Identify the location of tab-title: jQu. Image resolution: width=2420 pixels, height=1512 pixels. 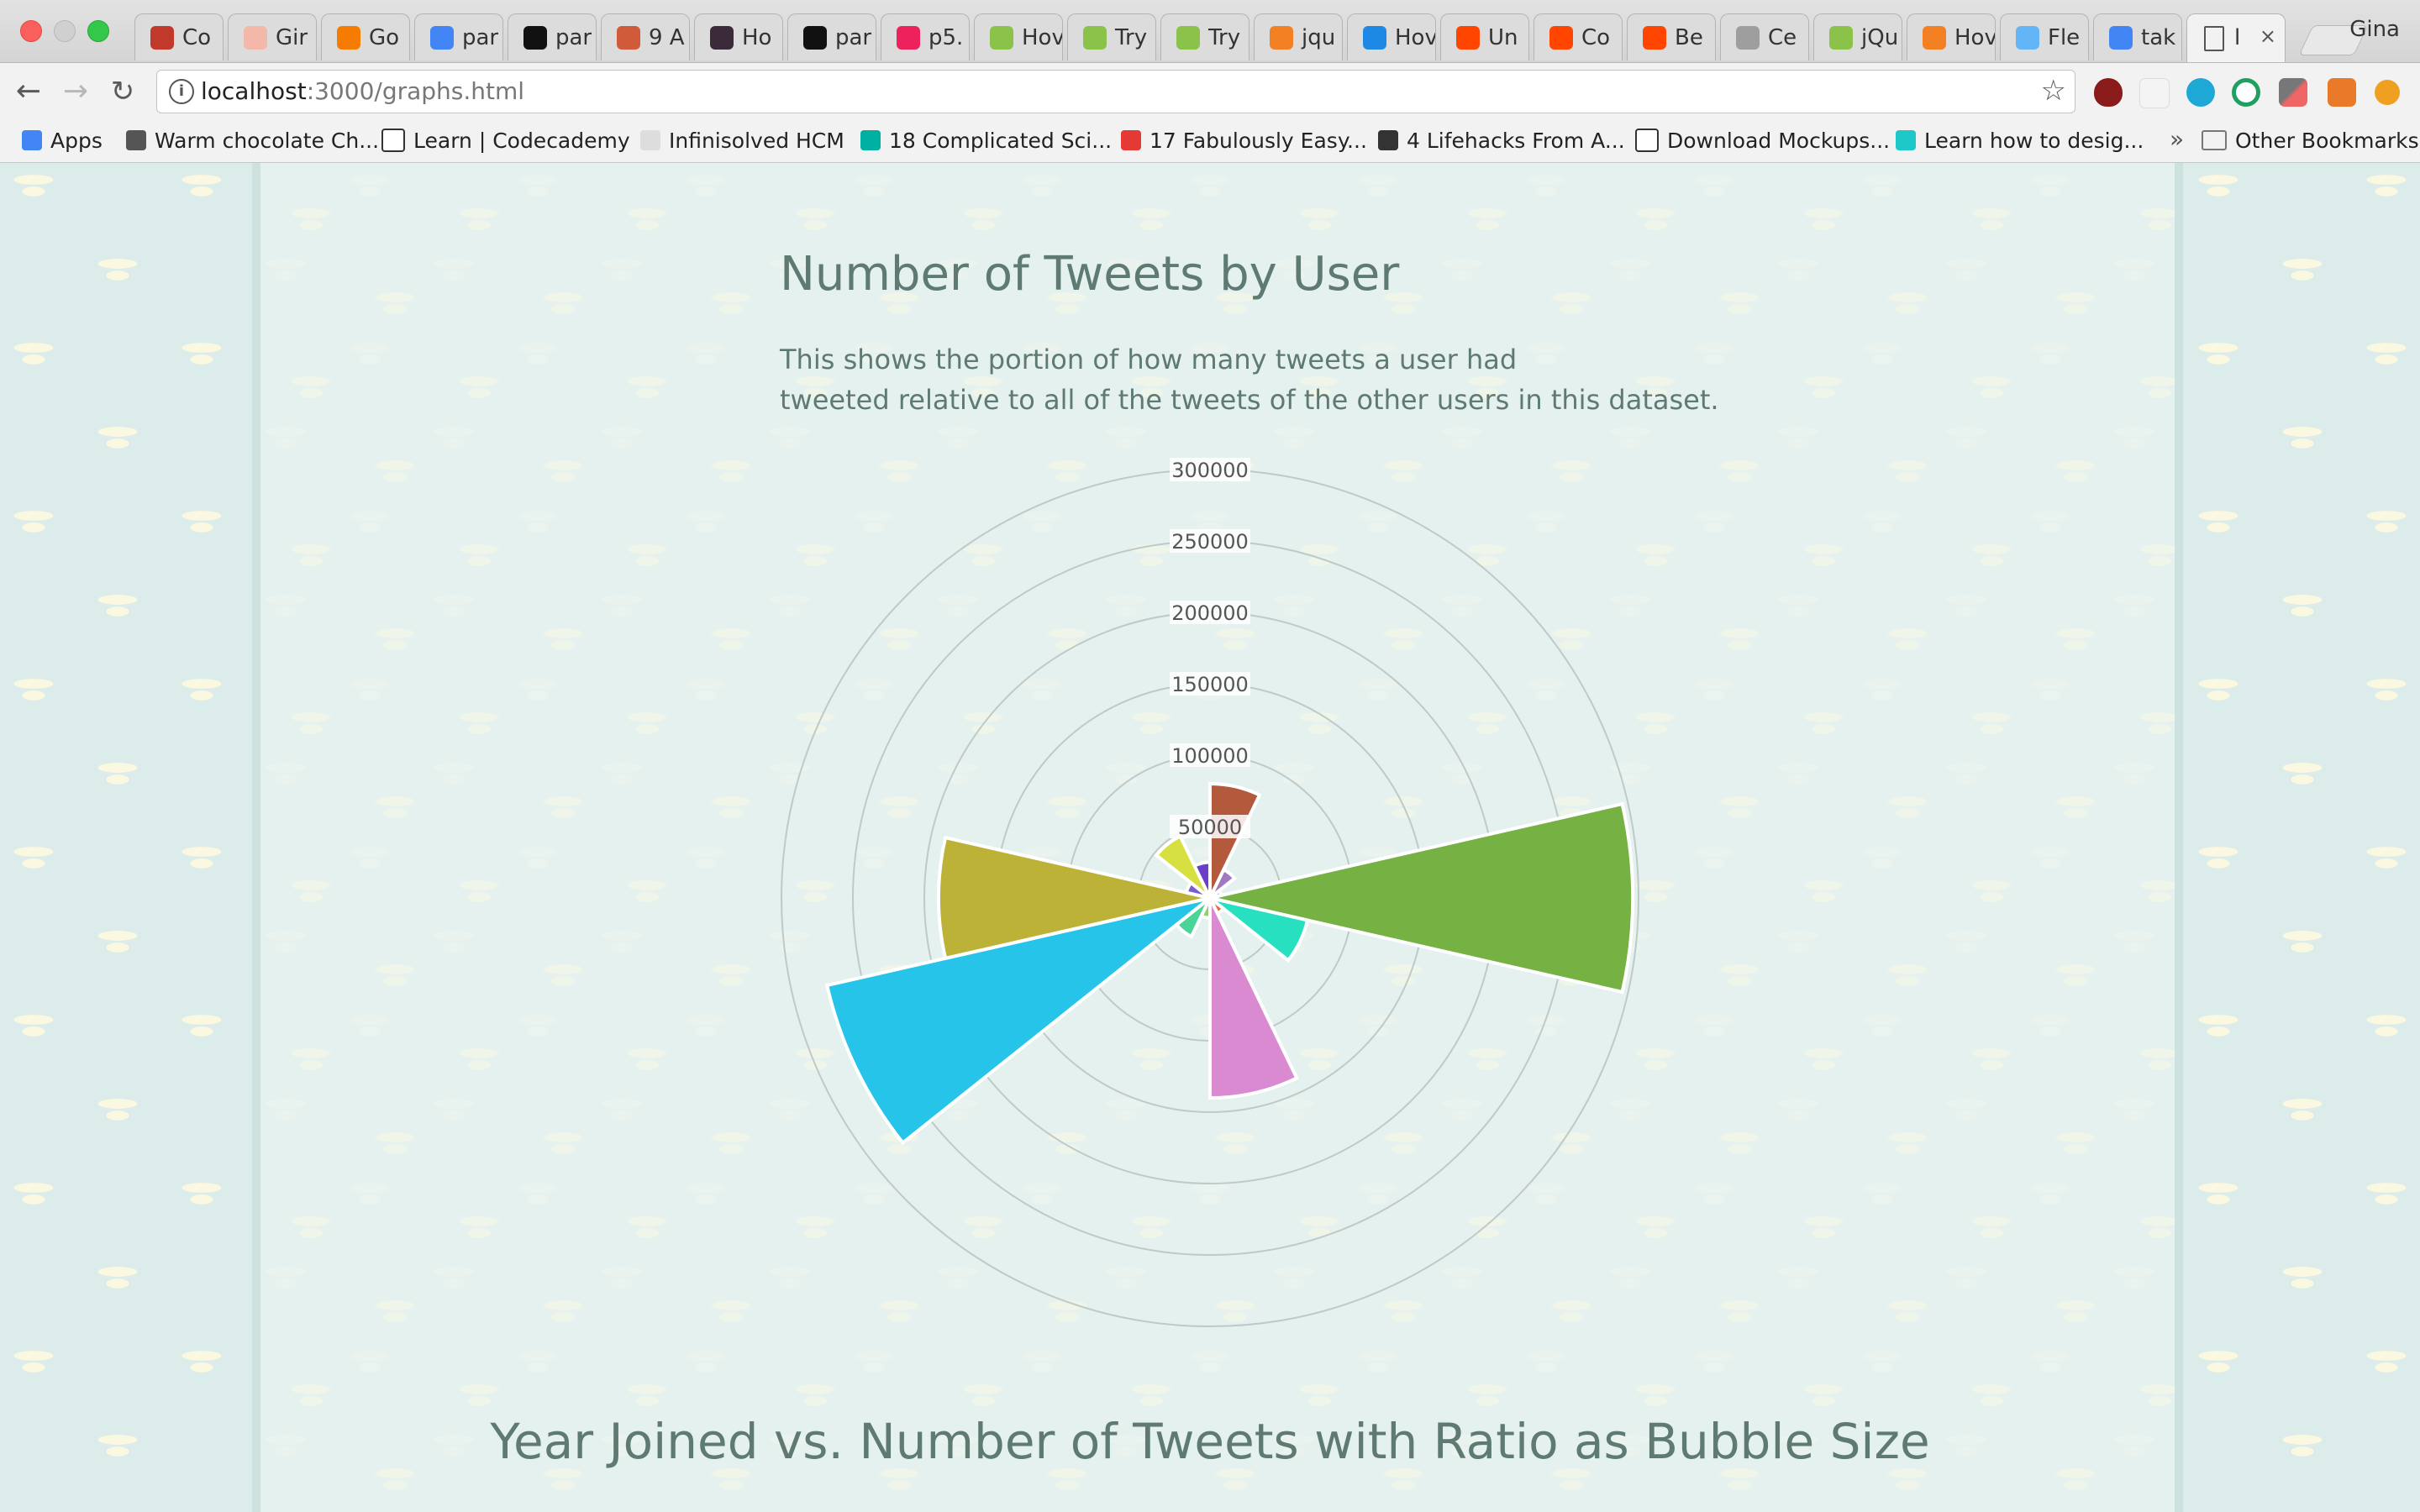
(1880, 37).